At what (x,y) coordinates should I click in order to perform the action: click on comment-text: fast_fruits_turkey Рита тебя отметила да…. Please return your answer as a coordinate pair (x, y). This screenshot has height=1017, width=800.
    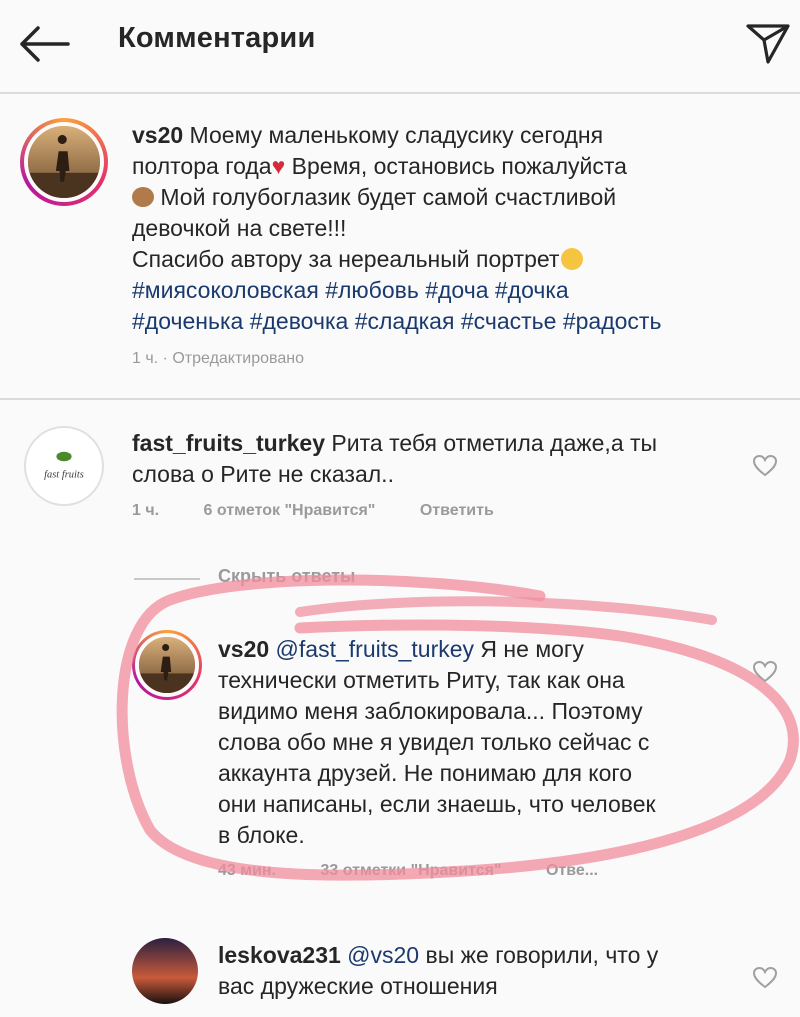
    Looking at the image, I should click on (395, 458).